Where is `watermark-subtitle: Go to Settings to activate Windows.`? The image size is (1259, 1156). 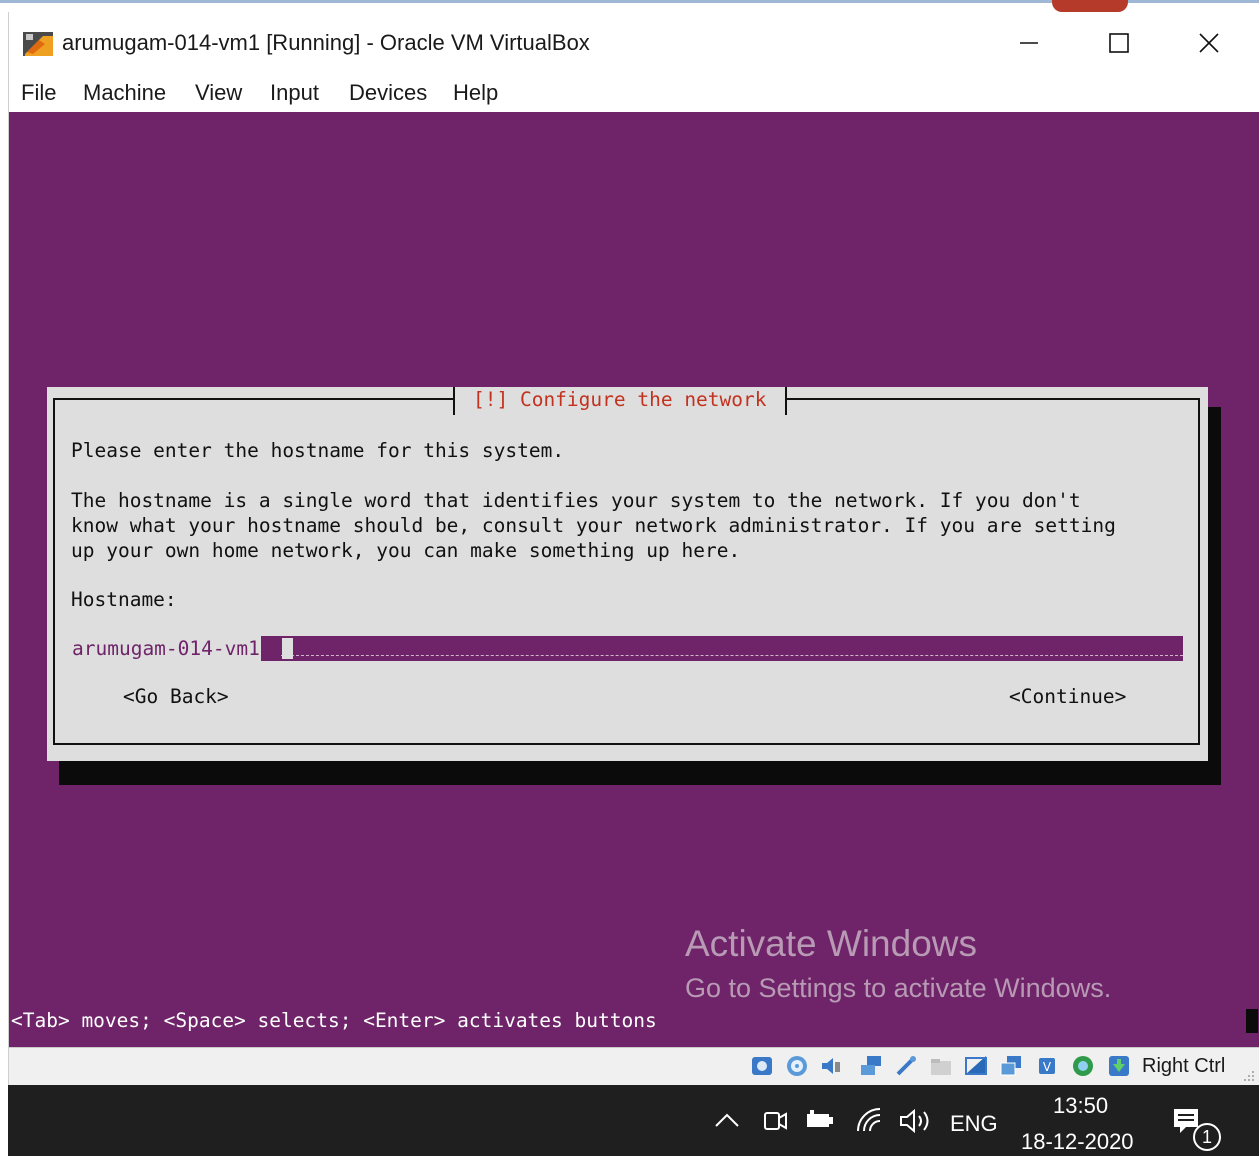 watermark-subtitle: Go to Settings to activate Windows. is located at coordinates (898, 988).